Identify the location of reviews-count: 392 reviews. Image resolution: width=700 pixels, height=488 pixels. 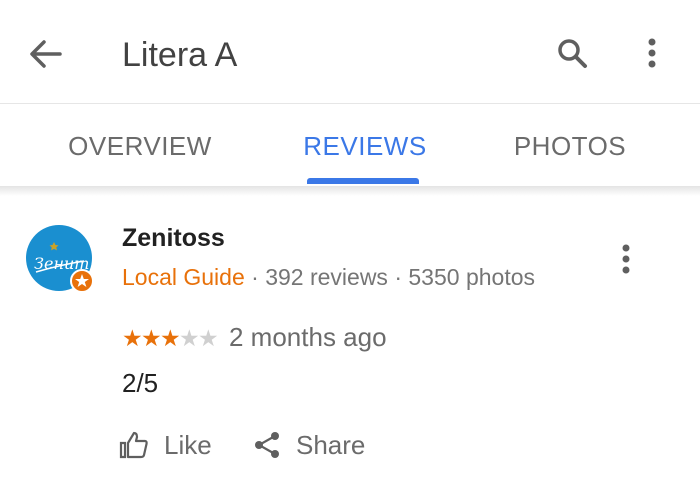
(326, 277).